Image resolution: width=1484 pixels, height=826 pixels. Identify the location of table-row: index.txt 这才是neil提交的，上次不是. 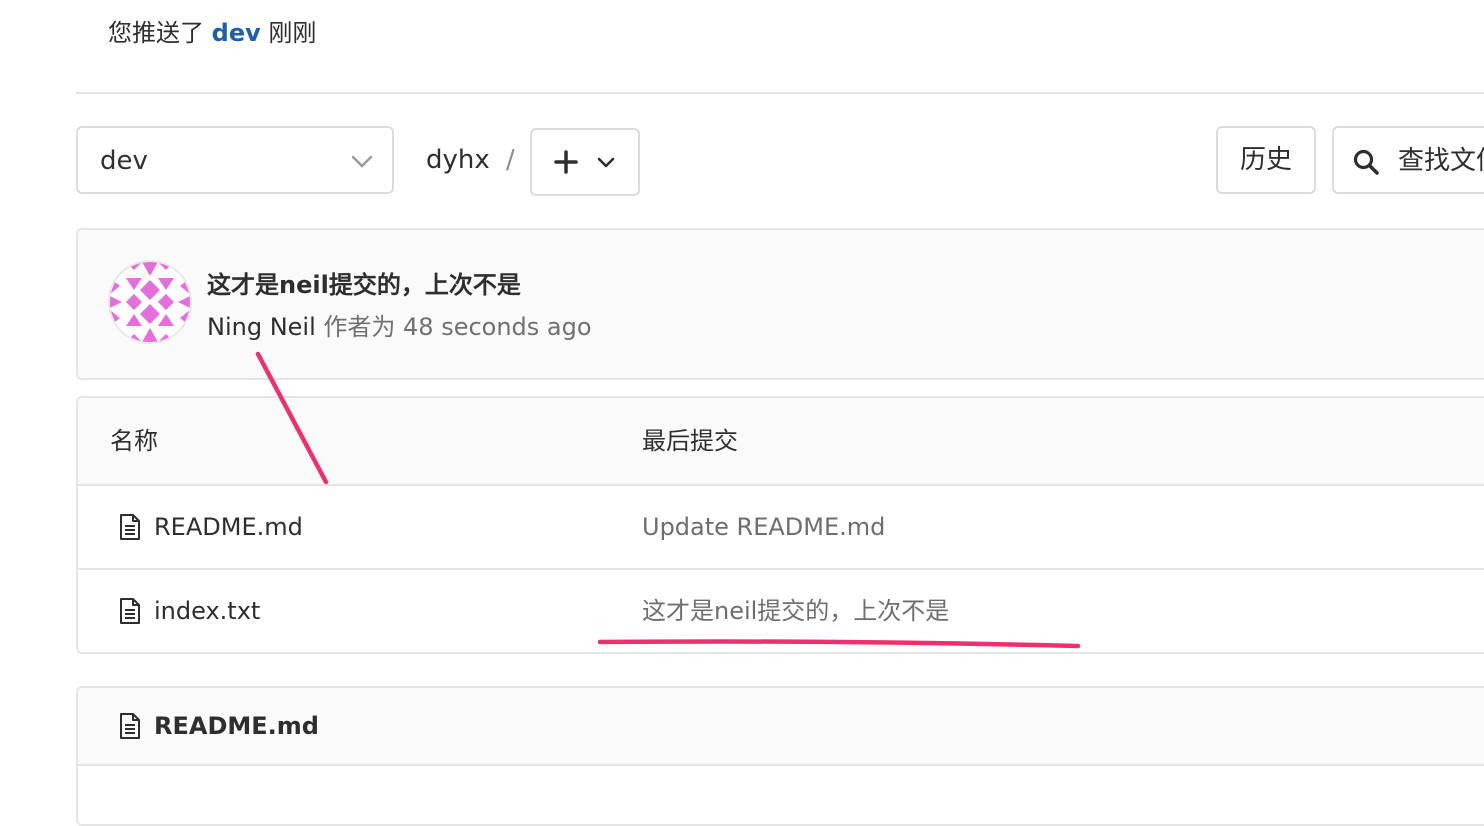
(781, 611).